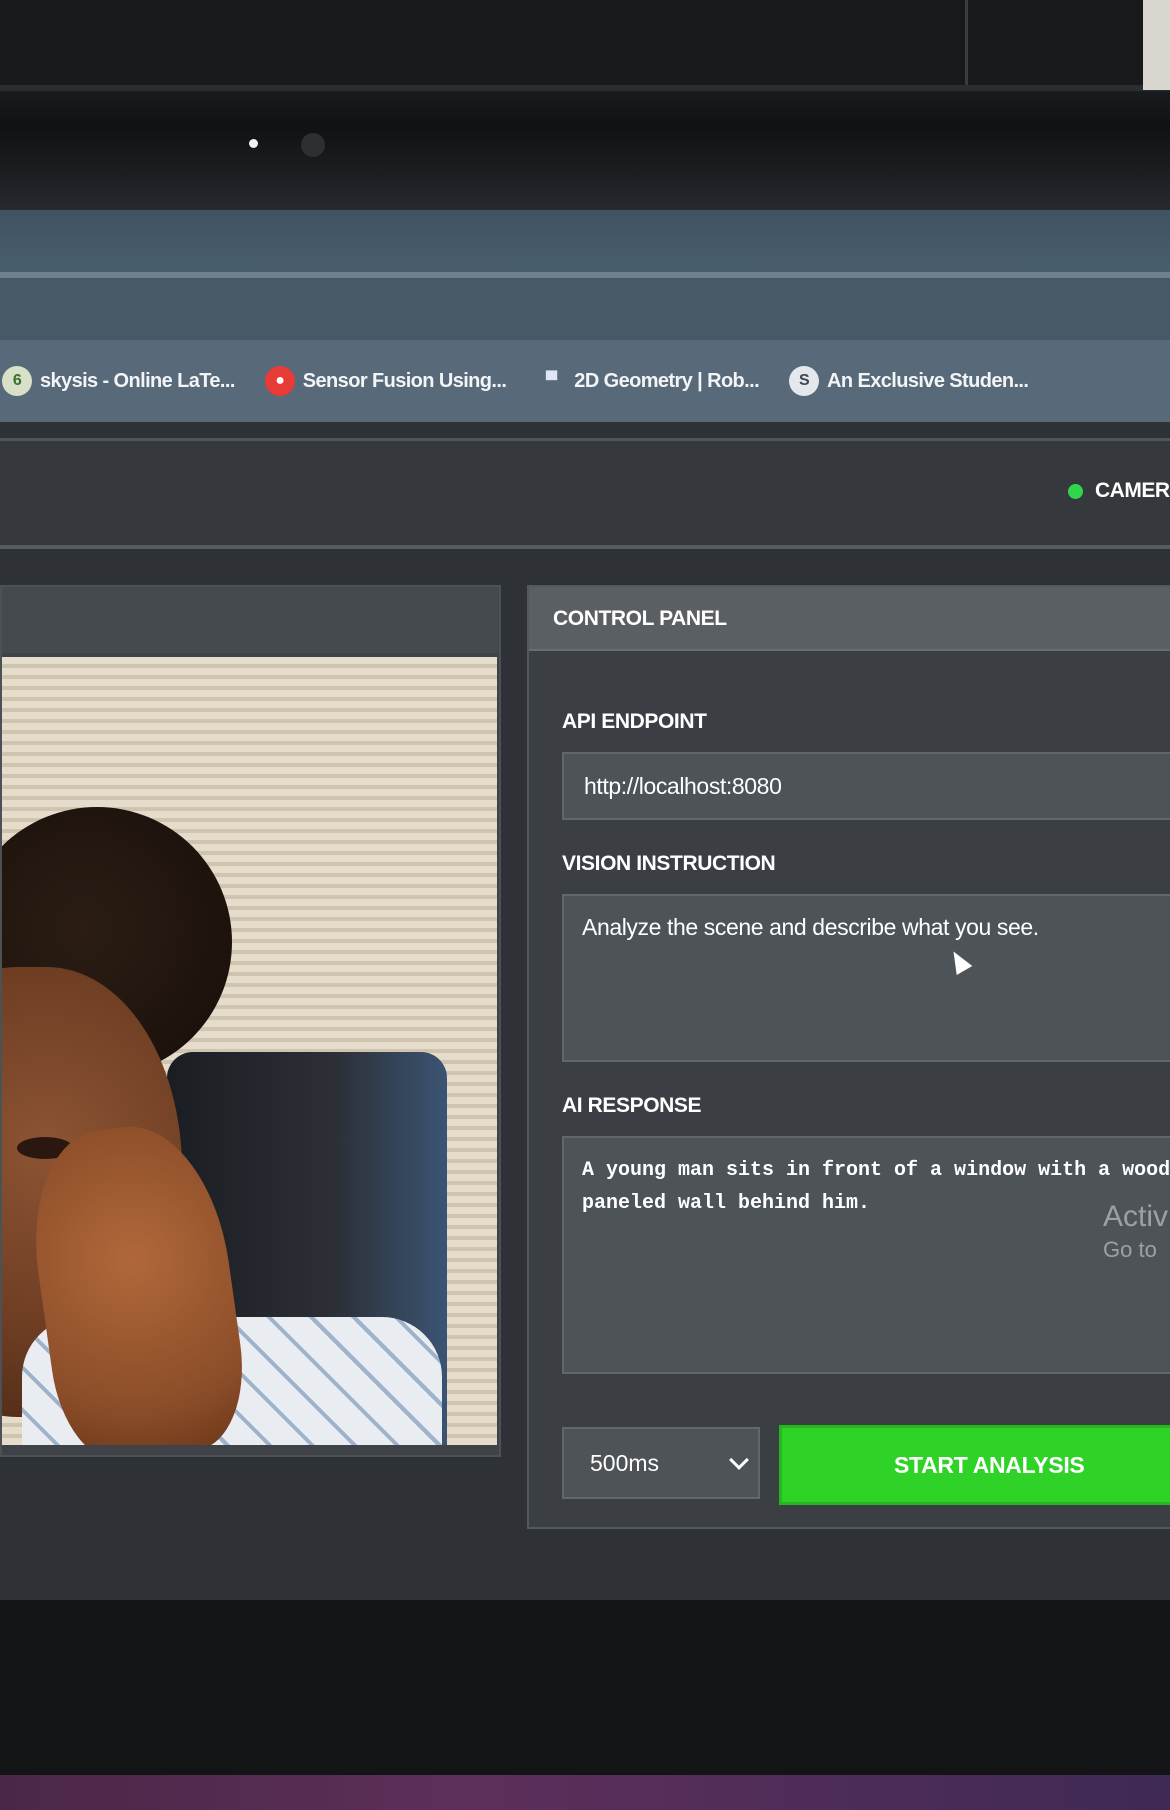 The image size is (1170, 1810). I want to click on youtube-icon: ●, so click(279, 381).